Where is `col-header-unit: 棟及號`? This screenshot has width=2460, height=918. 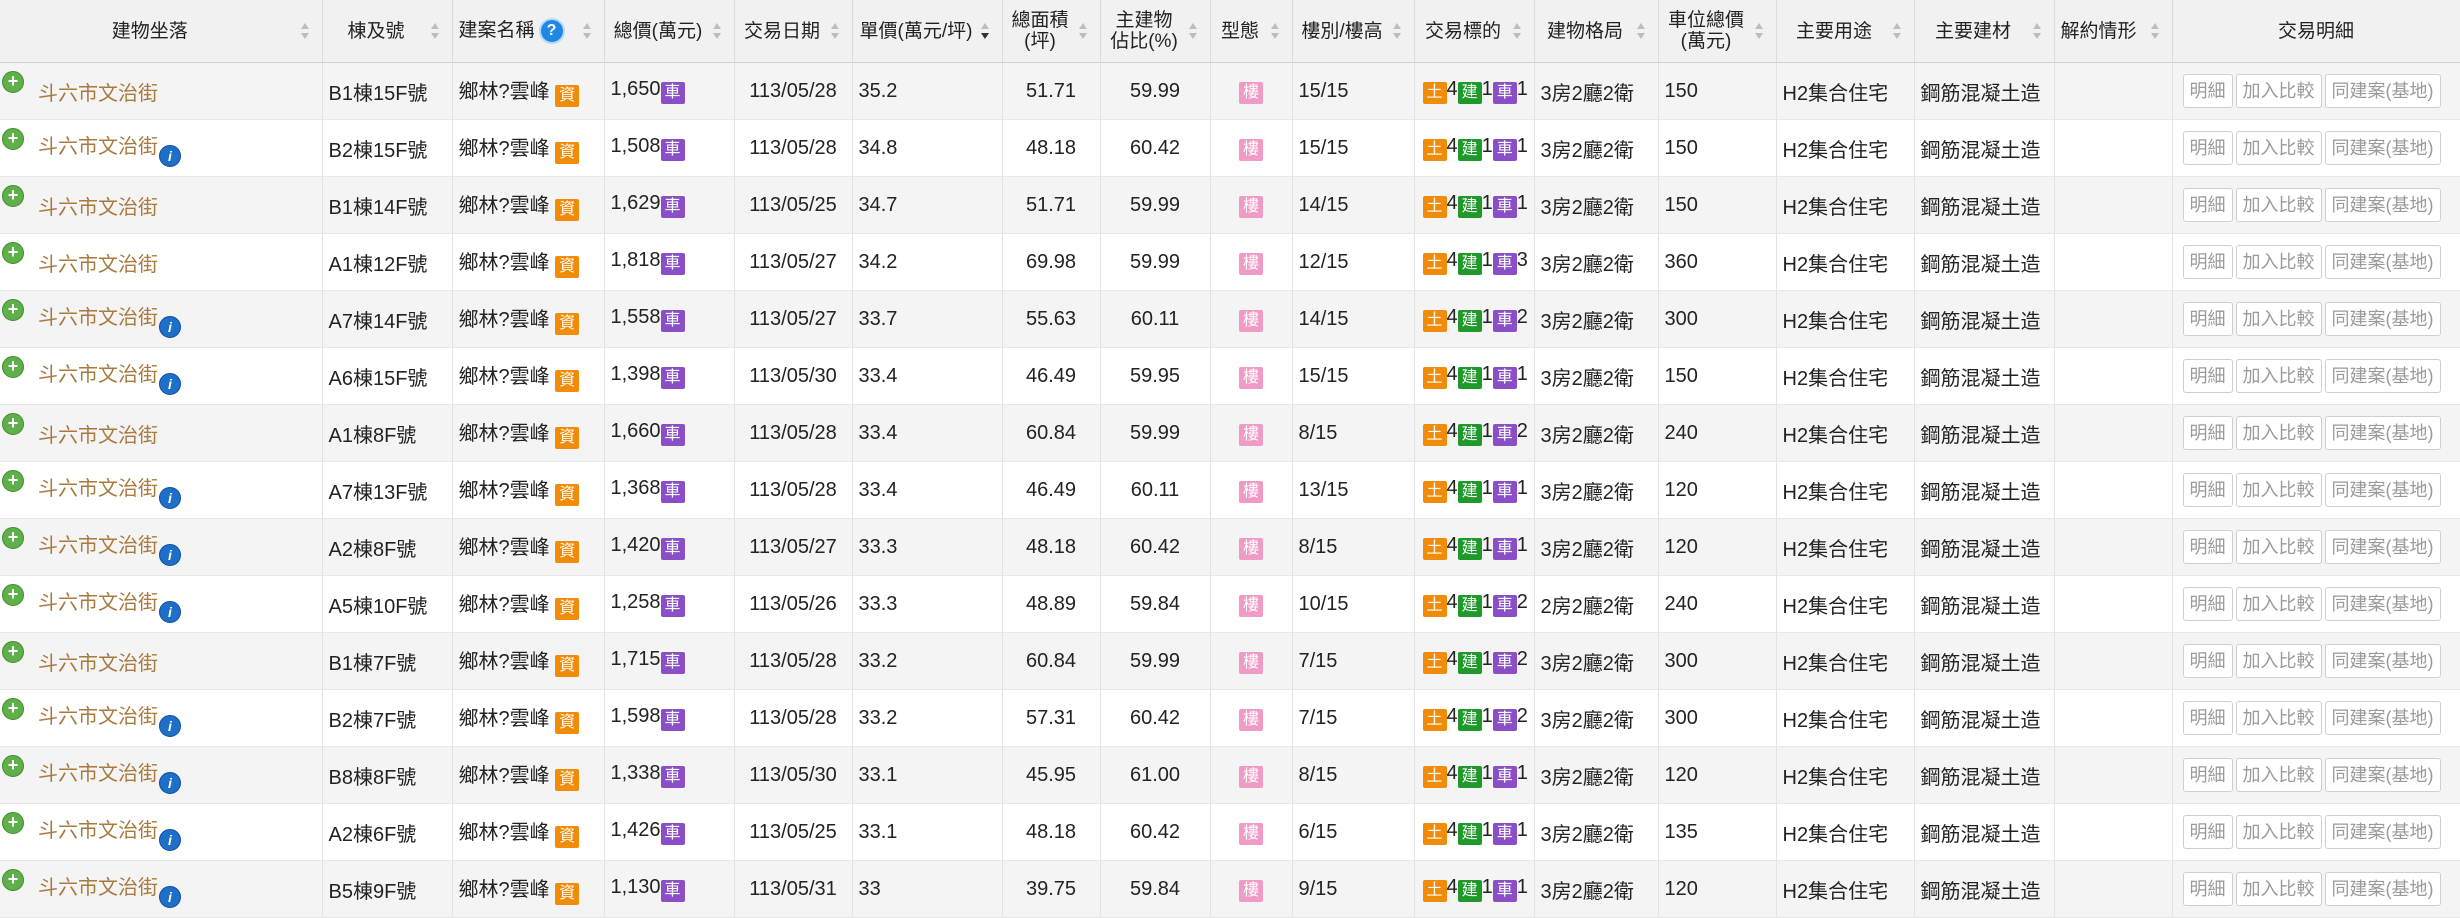 col-header-unit: 棟及號 is located at coordinates (387, 31).